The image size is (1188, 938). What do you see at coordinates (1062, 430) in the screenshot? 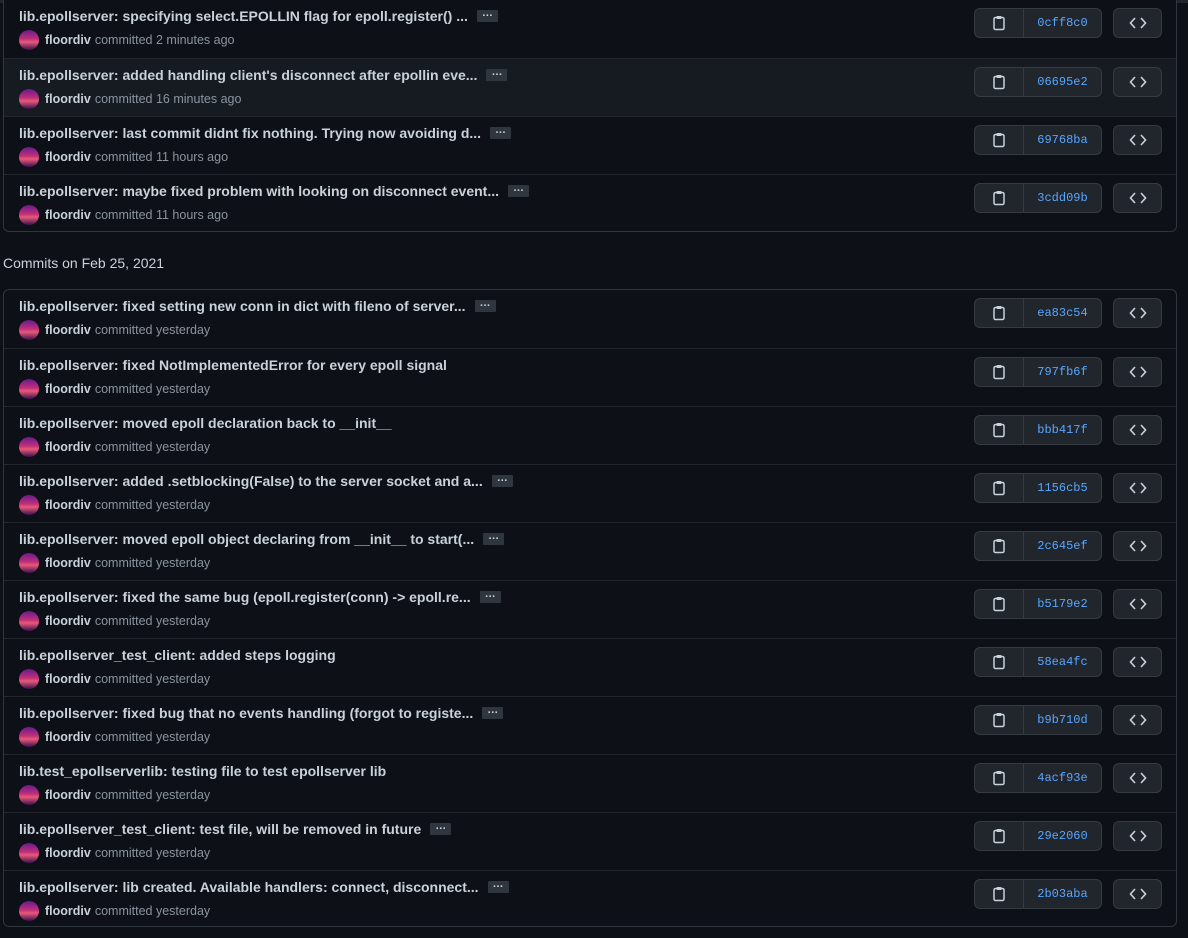
I see `commit-sha-link: bbb417f` at bounding box center [1062, 430].